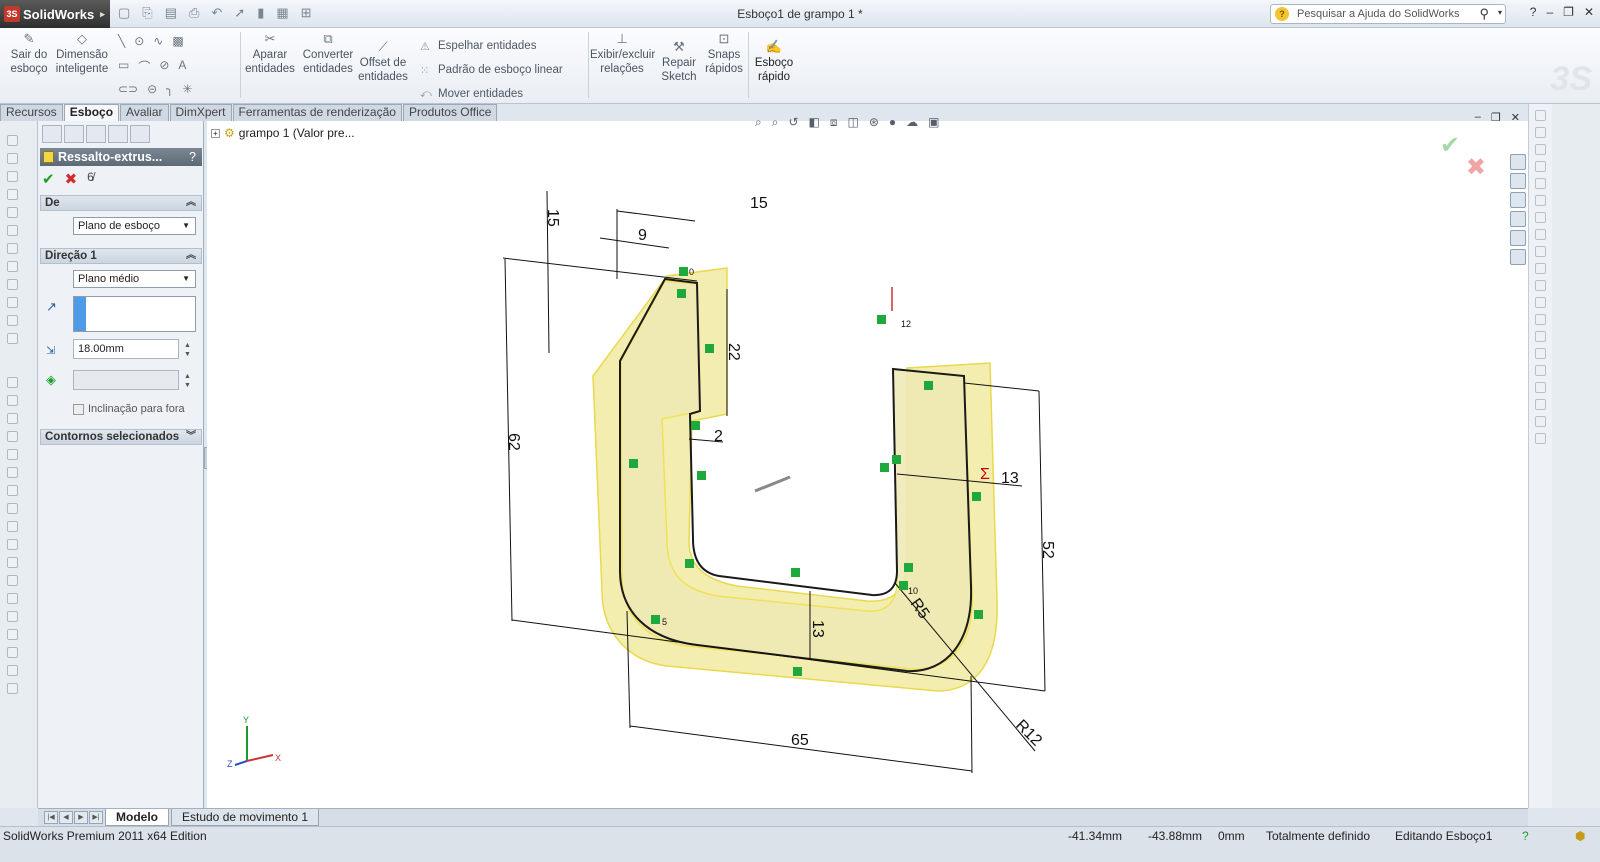 This screenshot has height=862, width=1600. What do you see at coordinates (270, 54) in the screenshot?
I see `trim-entities-button: ✂ Aparar entidades` at bounding box center [270, 54].